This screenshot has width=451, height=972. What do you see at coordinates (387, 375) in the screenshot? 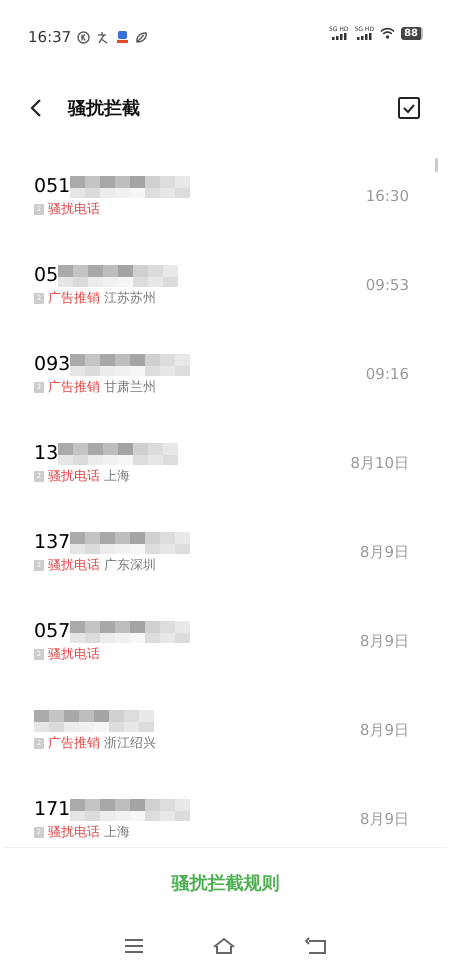
I see `call-time: 09:16` at bounding box center [387, 375].